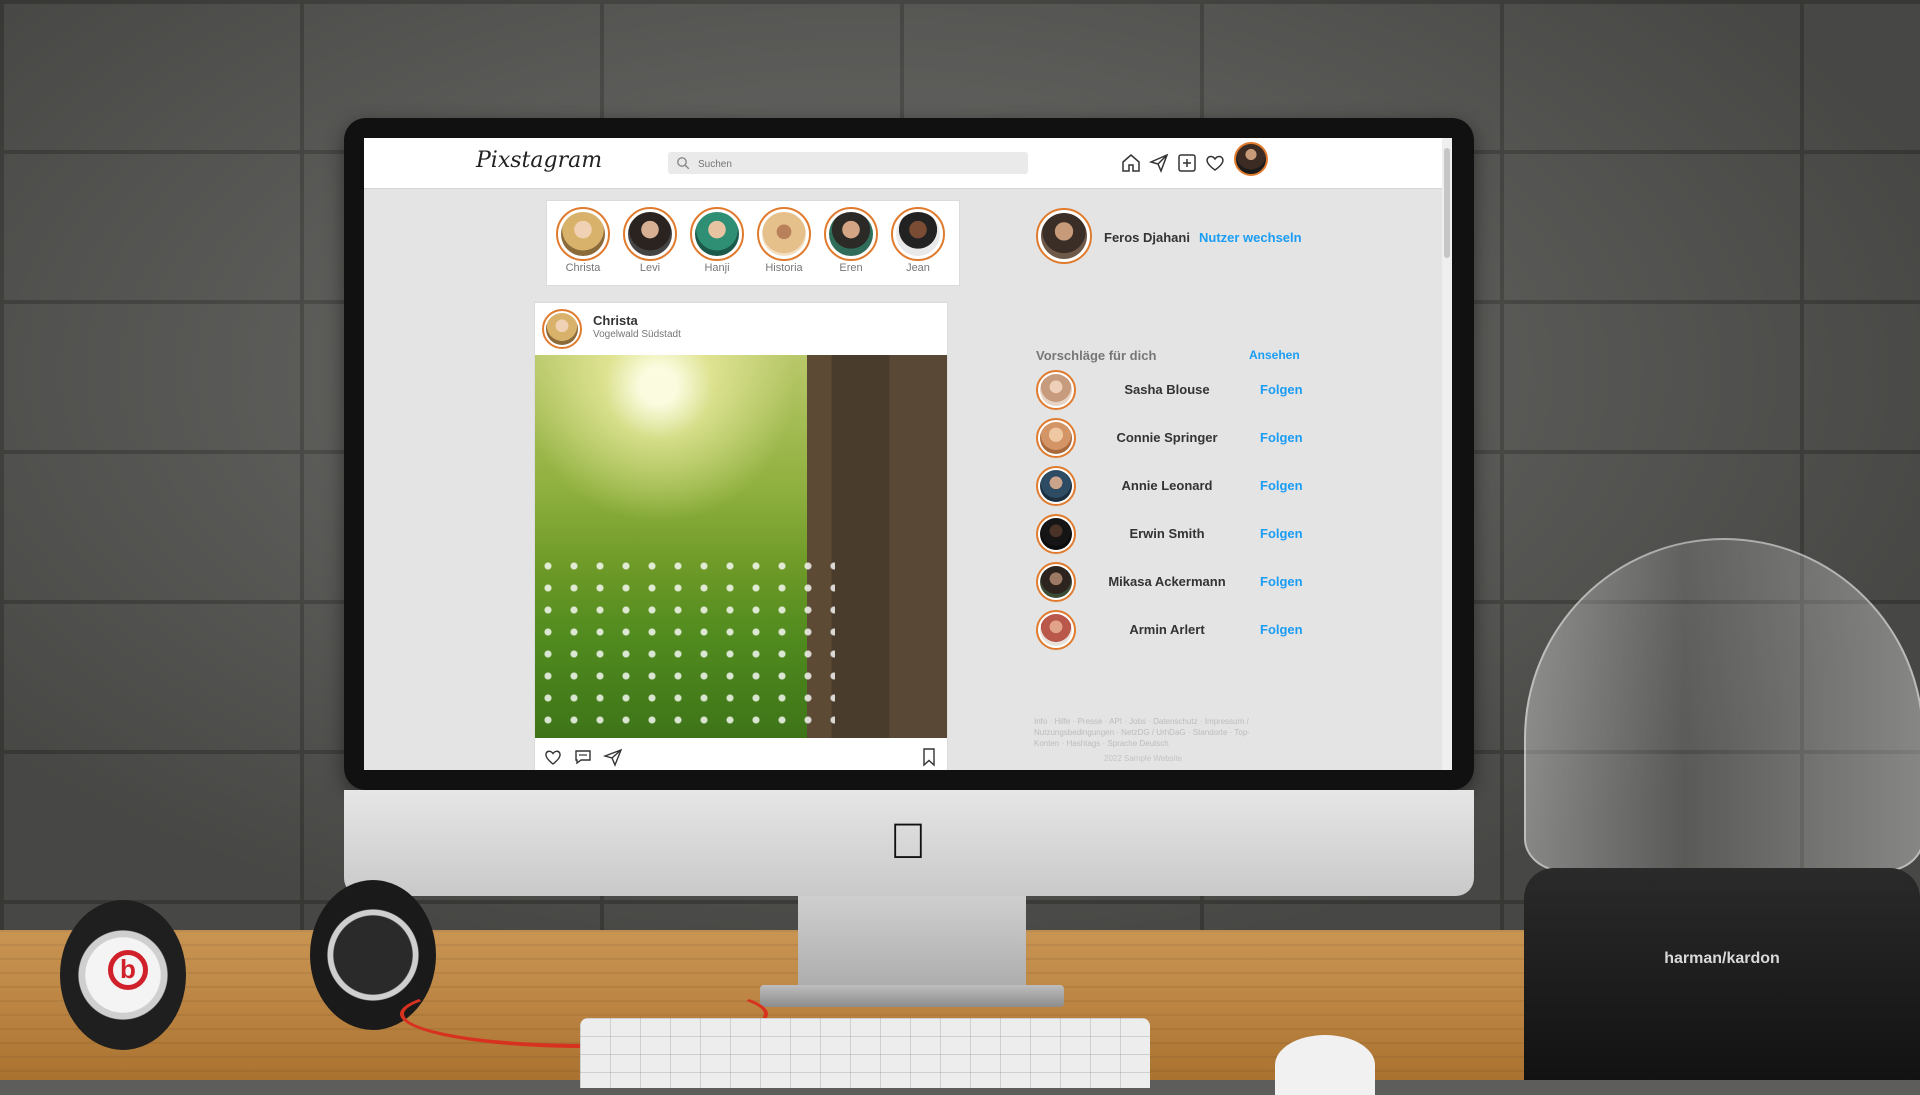 Image resolution: width=1920 pixels, height=1095 pixels. I want to click on post-image-flowers, so click(685, 646).